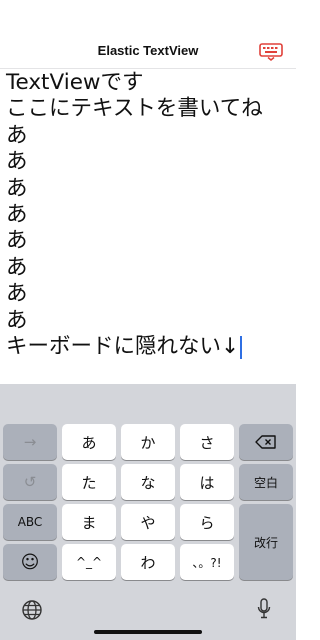 The image size is (320, 640). I want to click on undo-icon: ↺, so click(30, 482).